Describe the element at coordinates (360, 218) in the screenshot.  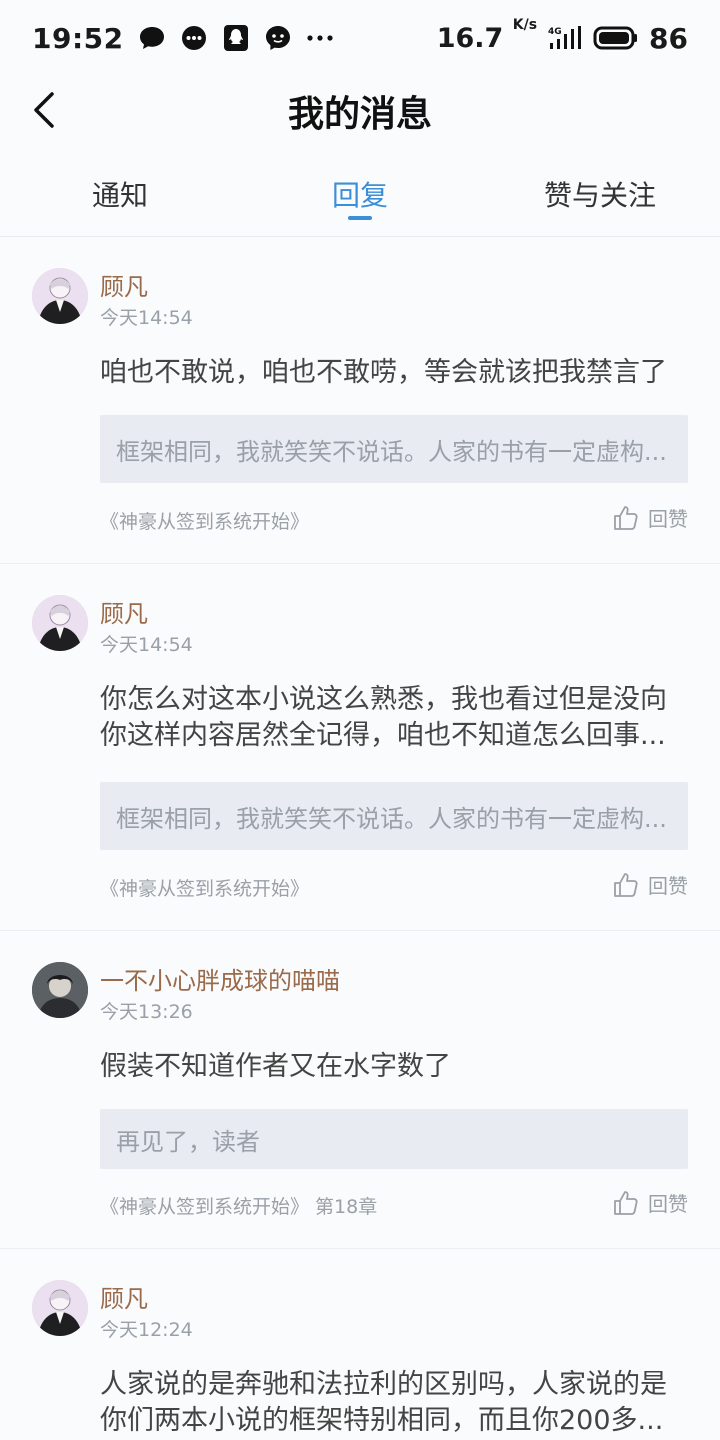
I see `active-tab-indicator` at that location.